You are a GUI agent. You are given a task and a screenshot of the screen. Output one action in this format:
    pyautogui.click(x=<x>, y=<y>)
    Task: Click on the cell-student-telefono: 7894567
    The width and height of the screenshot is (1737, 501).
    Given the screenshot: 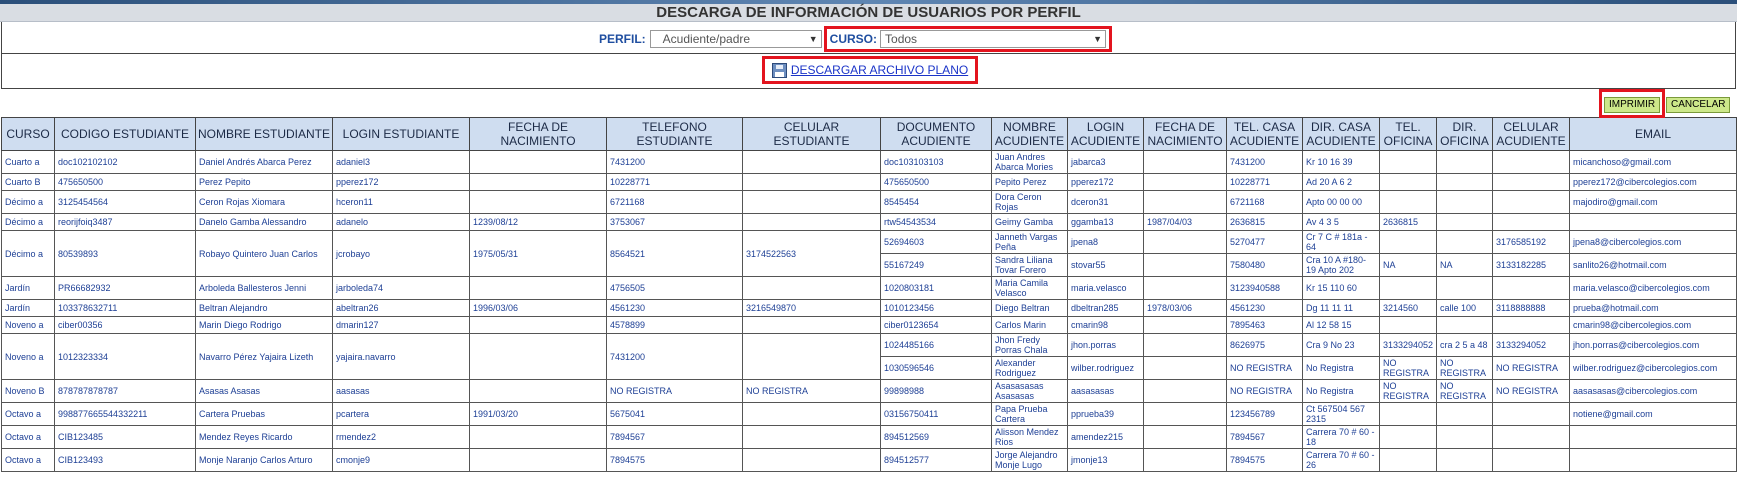 What is the action you would take?
    pyautogui.click(x=674, y=437)
    